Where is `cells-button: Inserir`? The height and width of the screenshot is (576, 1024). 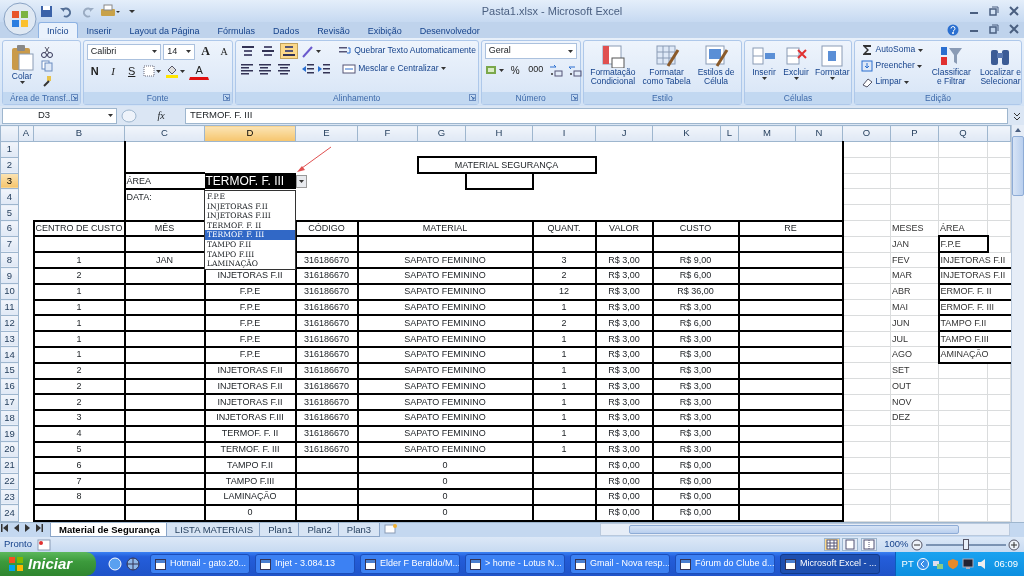 cells-button: Inserir is located at coordinates (764, 62).